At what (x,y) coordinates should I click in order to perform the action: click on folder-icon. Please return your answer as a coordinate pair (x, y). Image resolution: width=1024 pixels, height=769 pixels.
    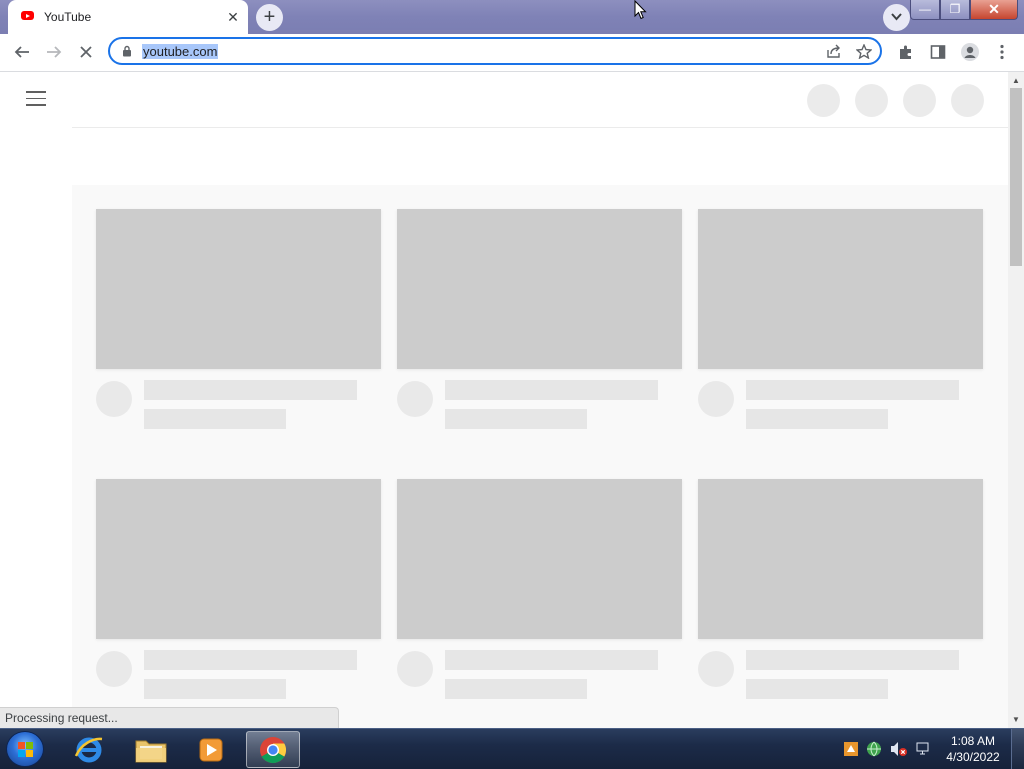
    Looking at the image, I should click on (151, 751).